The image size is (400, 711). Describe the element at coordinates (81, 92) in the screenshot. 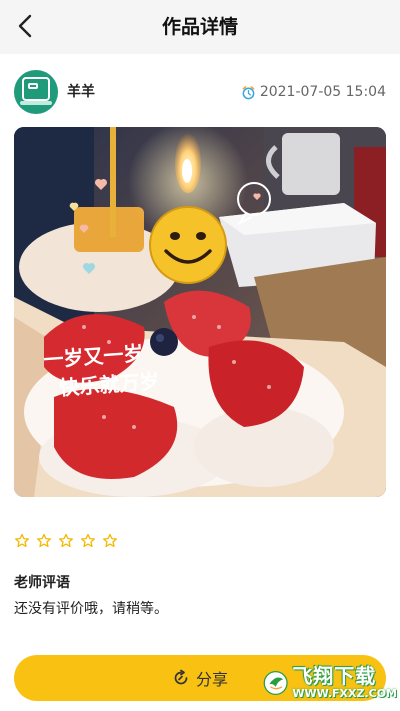

I see `author-name: 羊羊` at that location.